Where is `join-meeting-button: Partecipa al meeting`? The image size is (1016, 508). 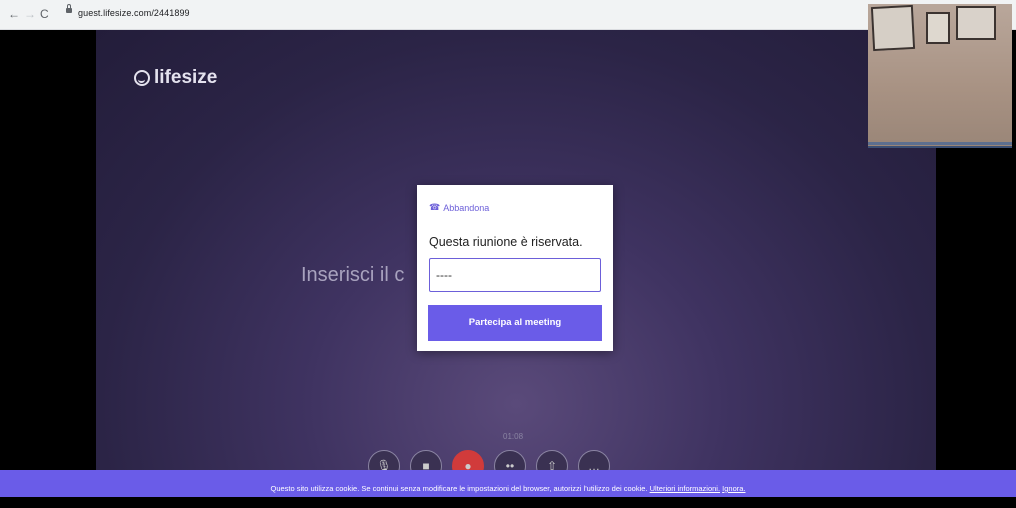
join-meeting-button: Partecipa al meeting is located at coordinates (515, 323).